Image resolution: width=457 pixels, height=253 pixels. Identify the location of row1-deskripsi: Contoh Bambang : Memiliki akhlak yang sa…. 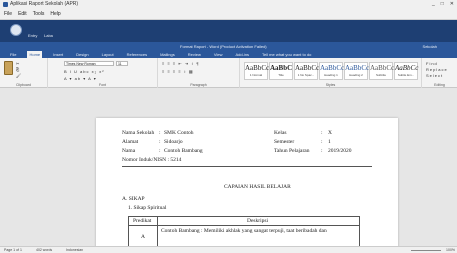
(244, 231).